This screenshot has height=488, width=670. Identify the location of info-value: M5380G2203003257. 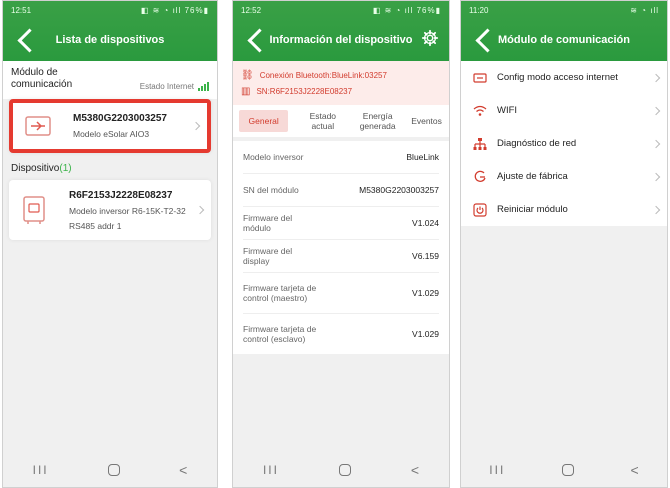
(399, 190).